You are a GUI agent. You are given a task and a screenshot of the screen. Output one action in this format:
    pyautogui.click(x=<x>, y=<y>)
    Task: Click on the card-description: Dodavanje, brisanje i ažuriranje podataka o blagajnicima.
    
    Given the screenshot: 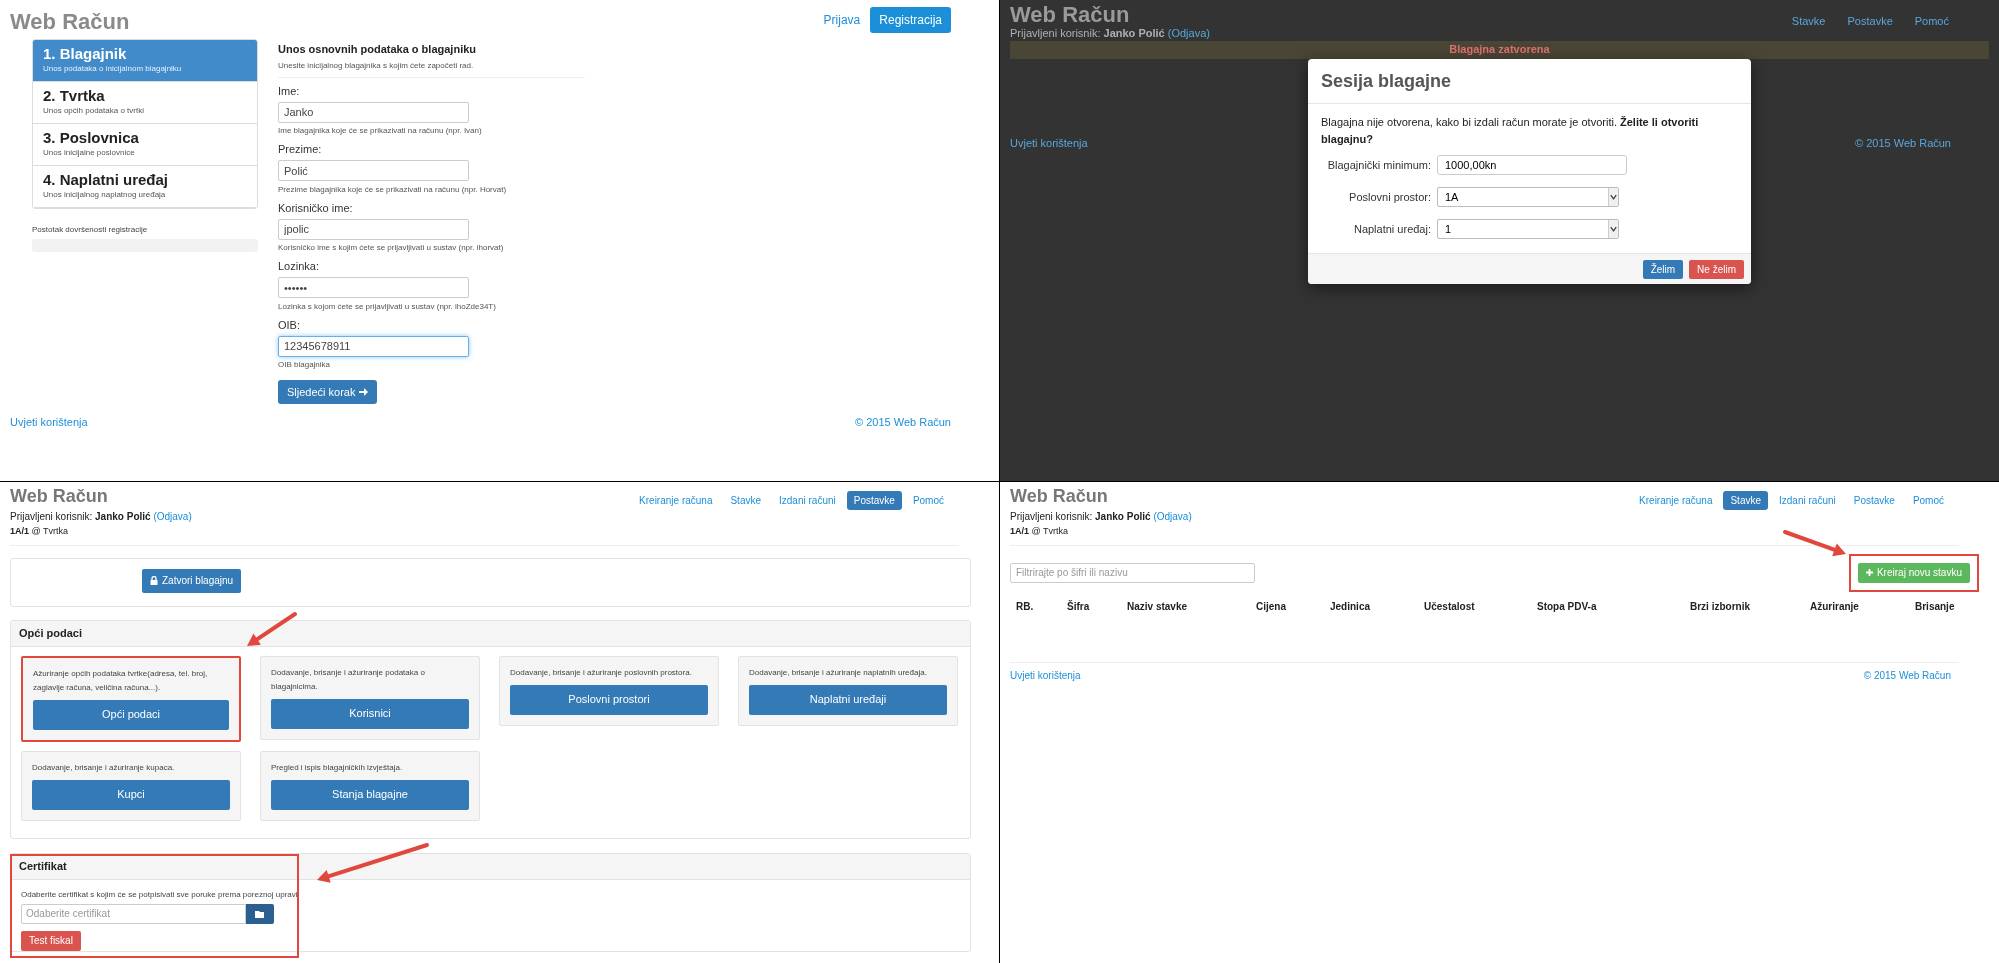 What is the action you would take?
    pyautogui.click(x=348, y=679)
    